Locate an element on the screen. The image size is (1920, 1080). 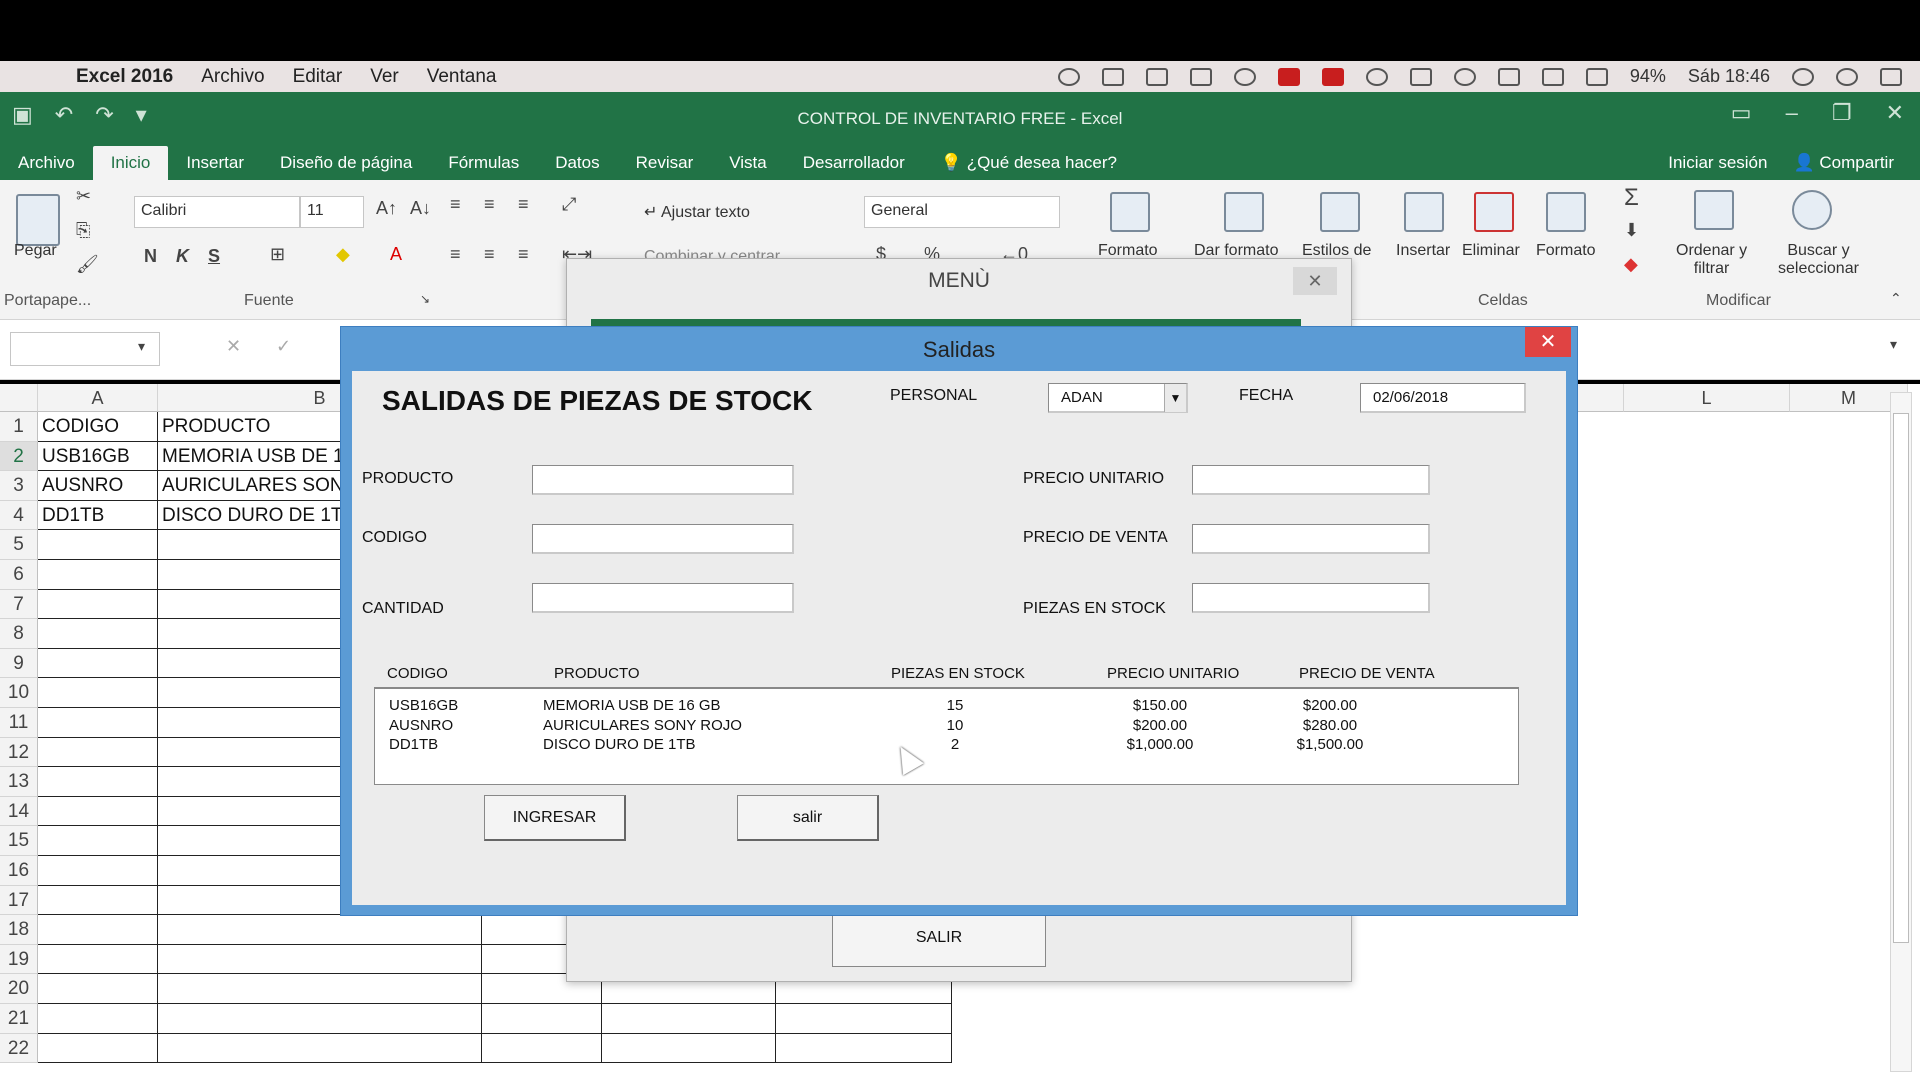
battery-percent: 94% is located at coordinates (1648, 76).